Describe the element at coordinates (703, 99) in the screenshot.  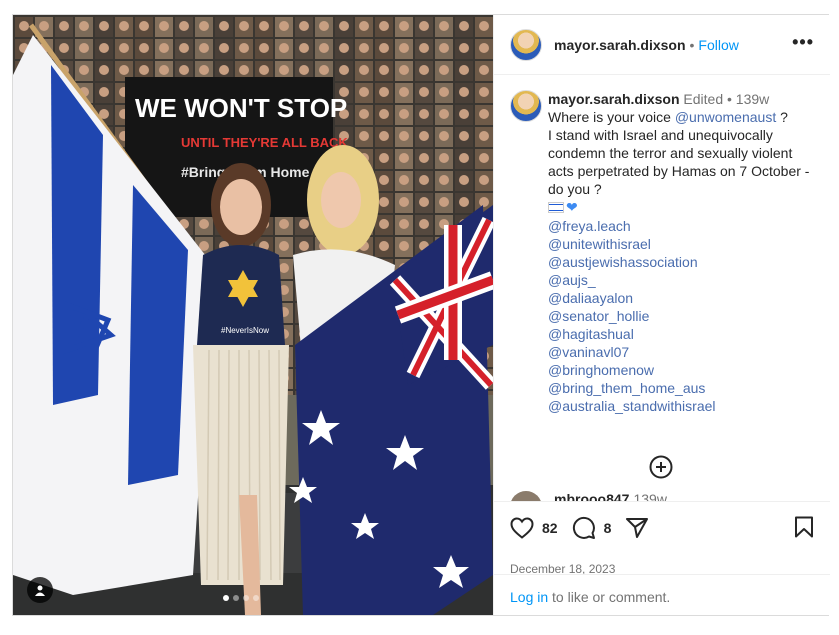
I see `caption-edited: Edited` at that location.